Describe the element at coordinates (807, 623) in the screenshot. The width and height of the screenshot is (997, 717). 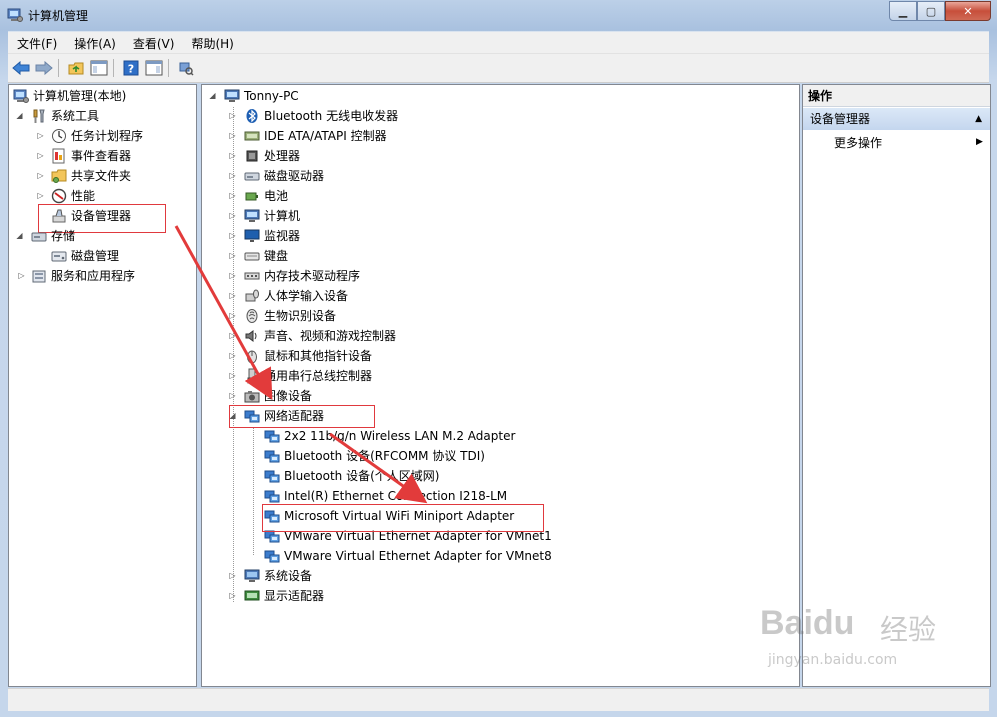
I see `watermark-brand: Baidu` at that location.